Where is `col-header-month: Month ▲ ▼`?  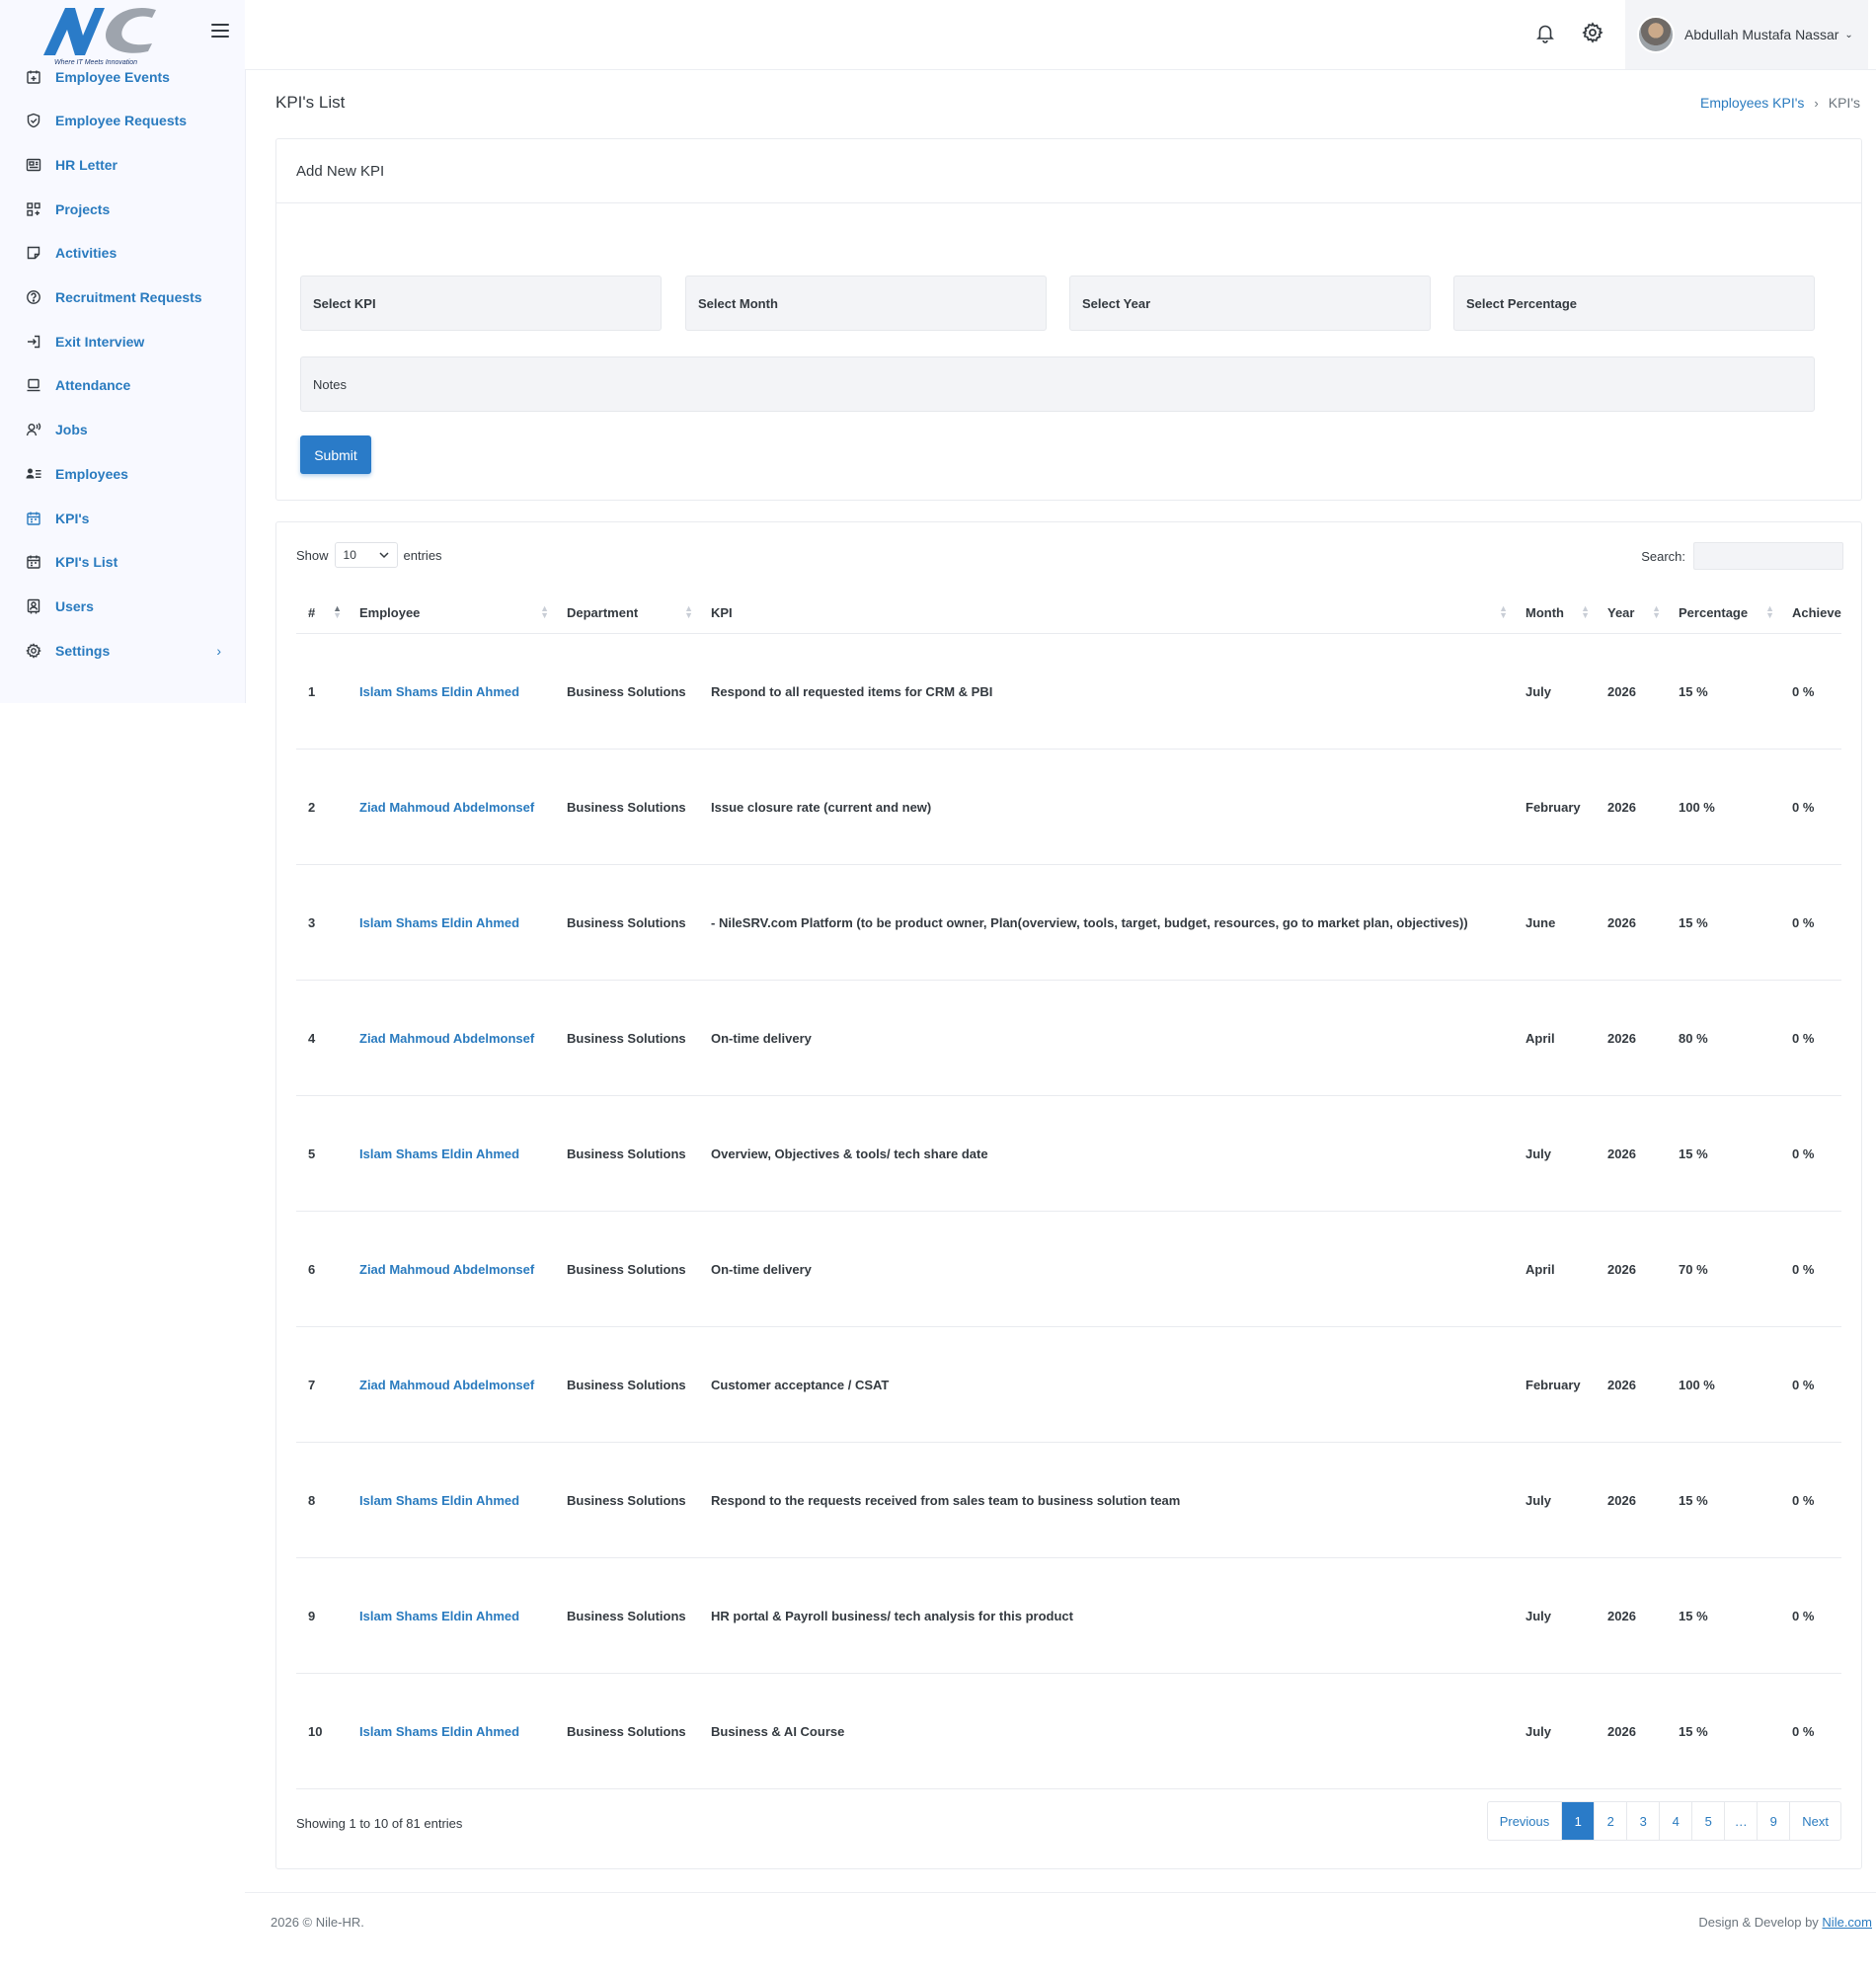 col-header-month: Month ▲ ▼ is located at coordinates (1555, 613).